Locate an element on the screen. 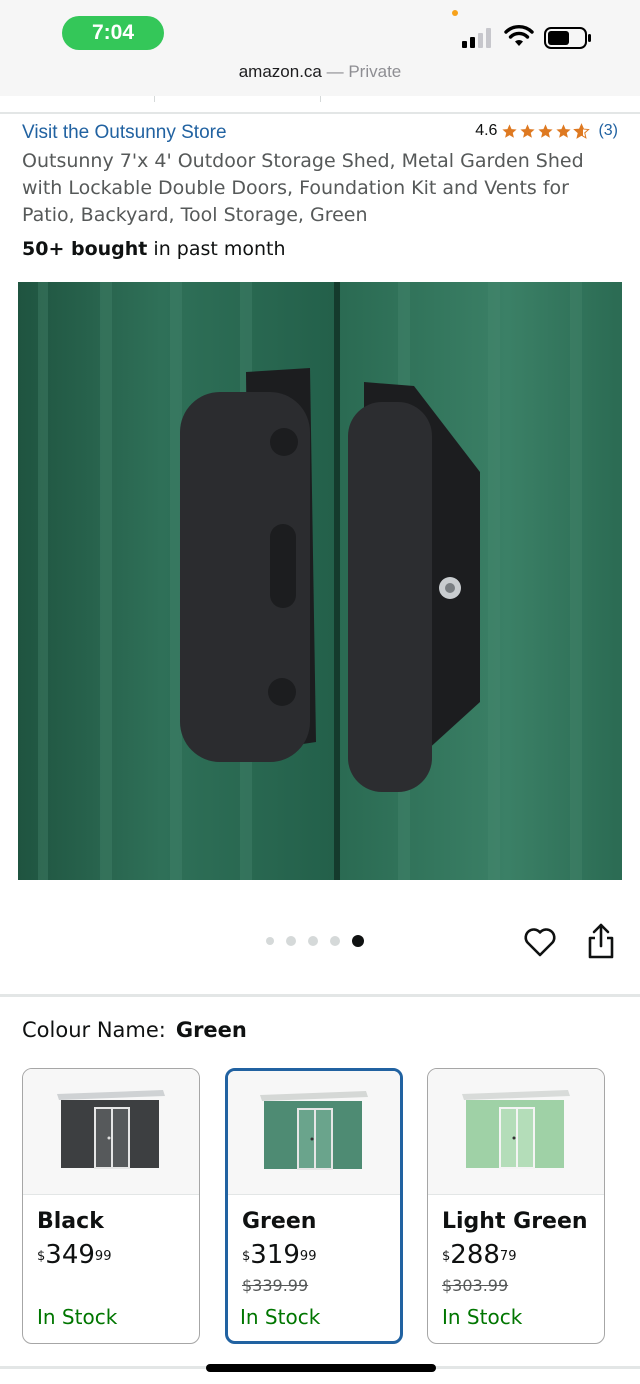  url-domain: amazon.ca is located at coordinates (280, 71).